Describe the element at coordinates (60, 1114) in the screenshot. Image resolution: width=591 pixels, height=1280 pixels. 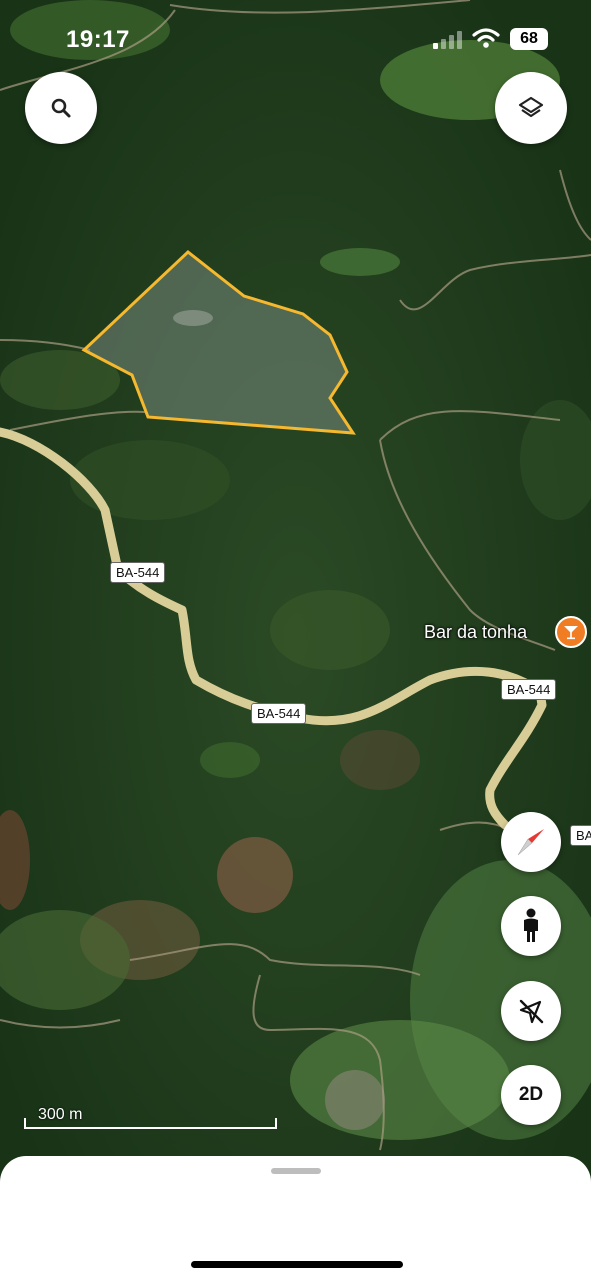
I see `scale-label: 300 m` at that location.